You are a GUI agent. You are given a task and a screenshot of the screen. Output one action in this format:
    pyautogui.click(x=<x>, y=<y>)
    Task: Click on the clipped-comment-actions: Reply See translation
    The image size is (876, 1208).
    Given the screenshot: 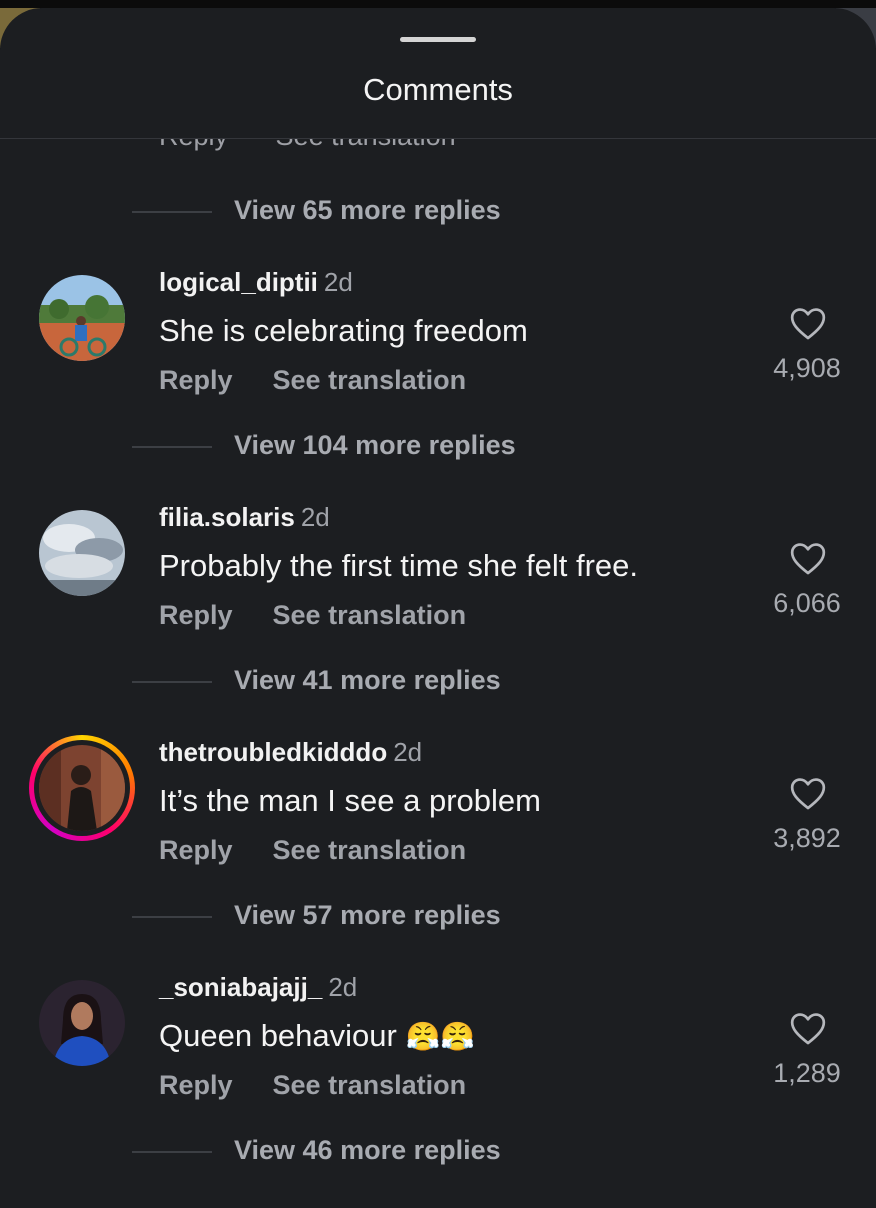 What is the action you would take?
    pyautogui.click(x=327, y=145)
    